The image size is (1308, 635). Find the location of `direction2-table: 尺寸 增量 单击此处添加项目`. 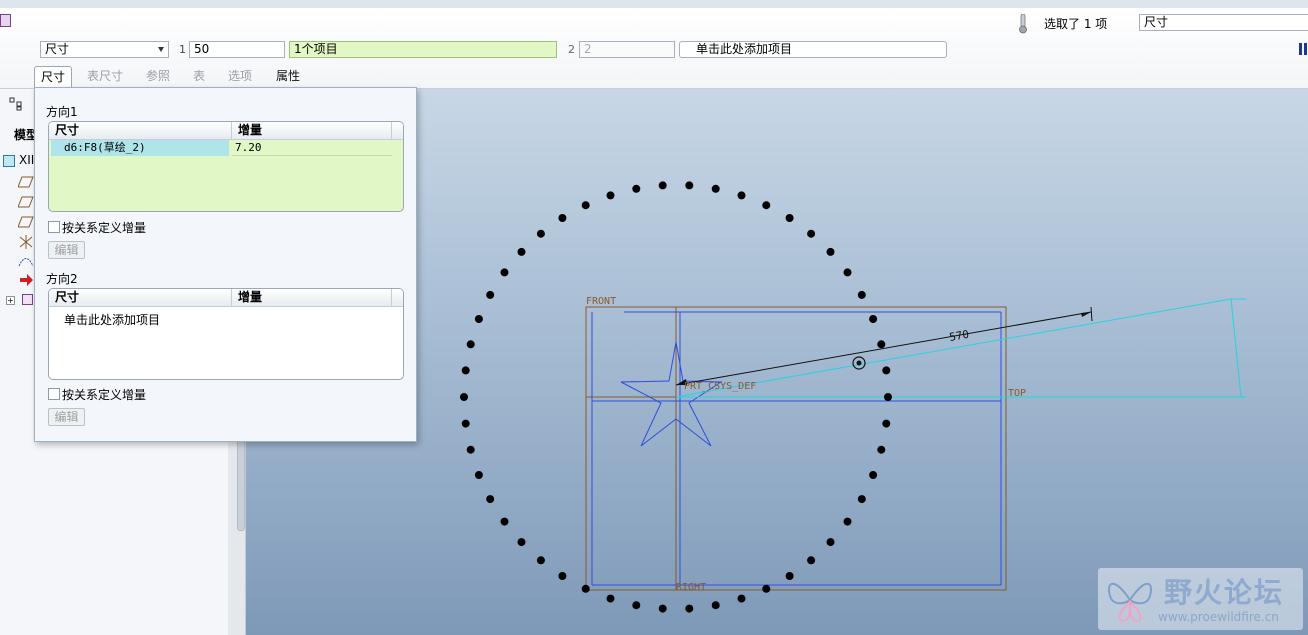

direction2-table: 尺寸 增量 单击此处添加项目 is located at coordinates (226, 334).